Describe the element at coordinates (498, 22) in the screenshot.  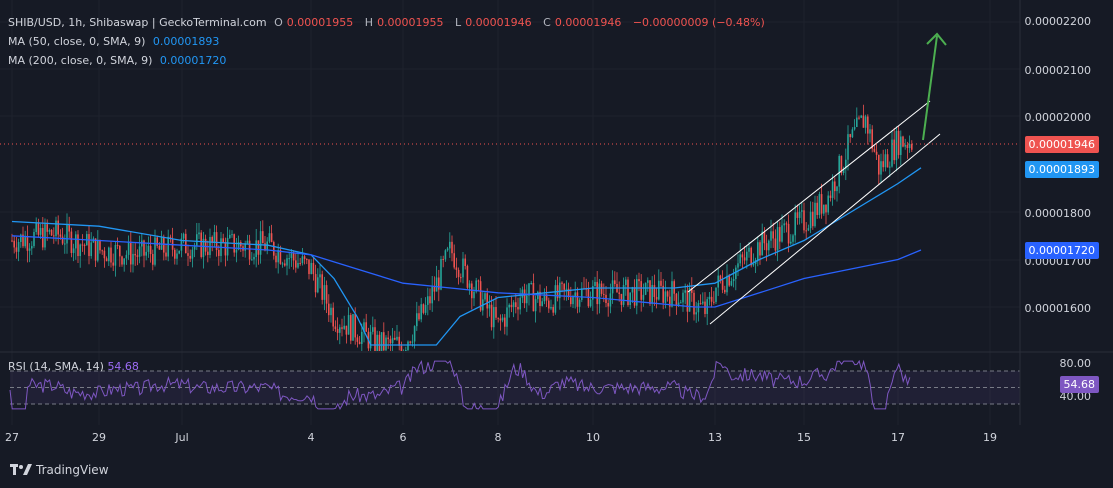
I see `low-value: 0.00001946` at that location.